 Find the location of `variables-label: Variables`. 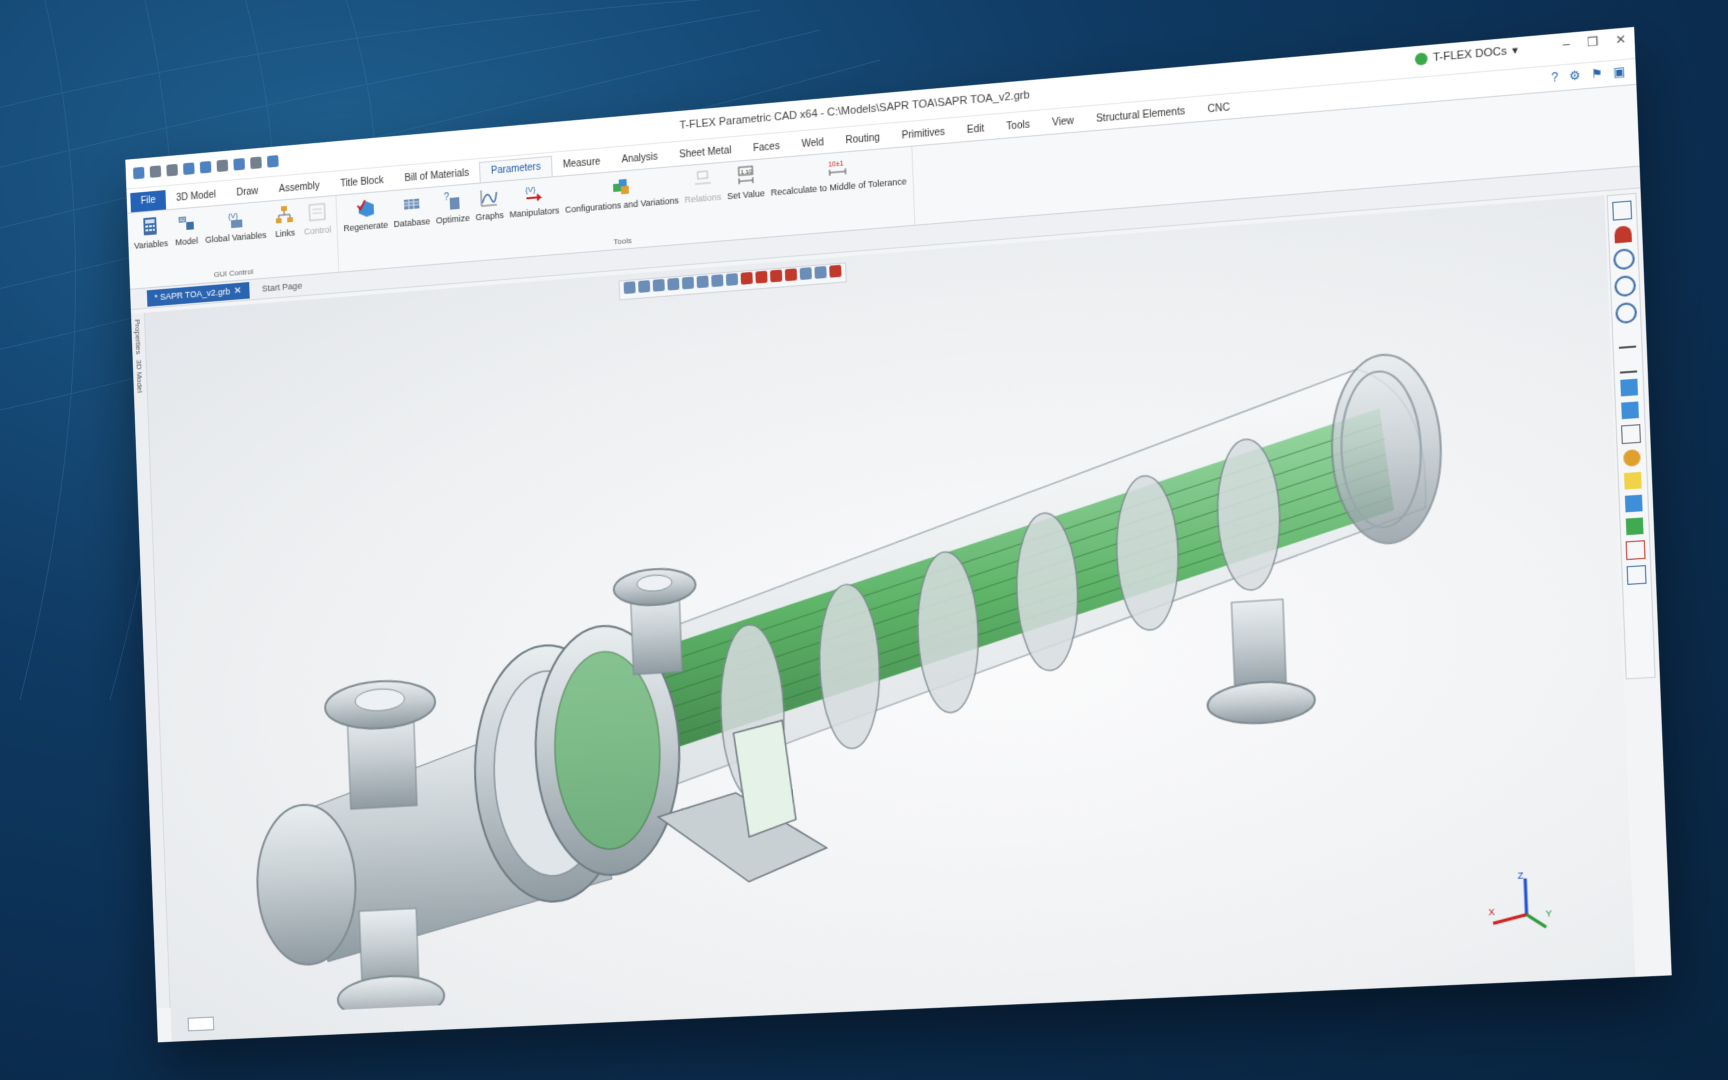

variables-label: Variables is located at coordinates (151, 244).